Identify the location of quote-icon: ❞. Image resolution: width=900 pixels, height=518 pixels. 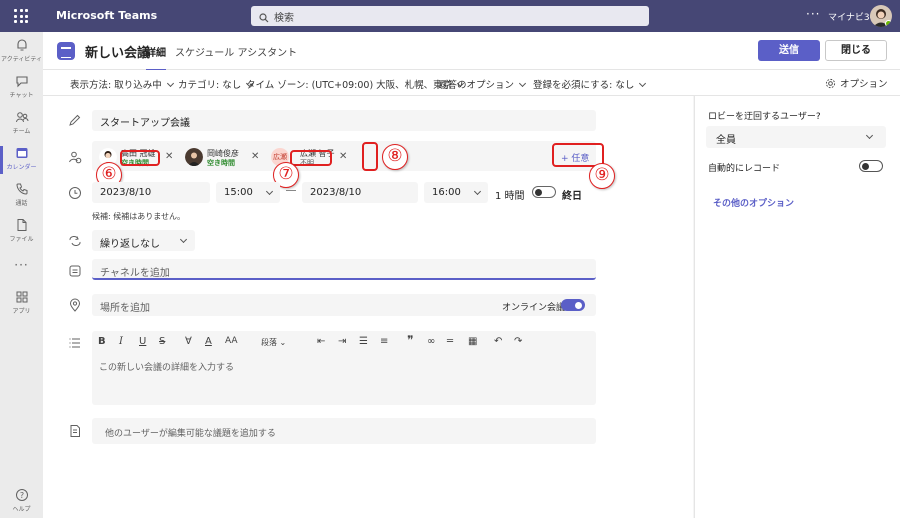
(410, 340).